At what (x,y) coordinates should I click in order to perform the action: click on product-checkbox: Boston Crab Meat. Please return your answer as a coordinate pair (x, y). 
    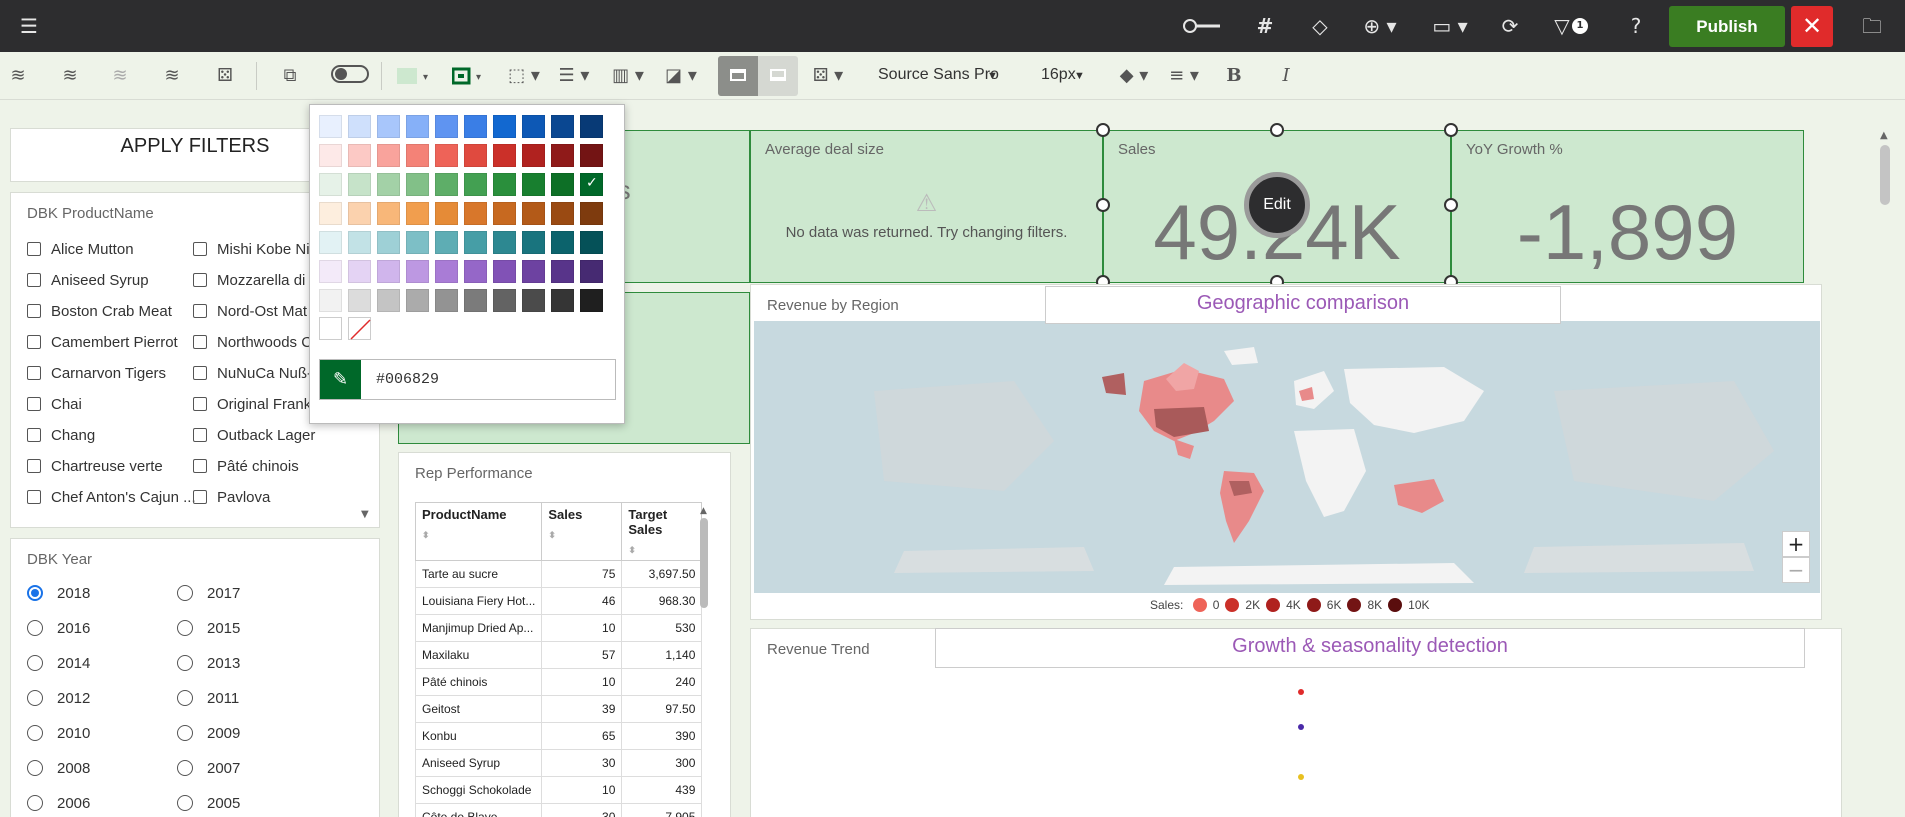
    Looking at the image, I should click on (99, 311).